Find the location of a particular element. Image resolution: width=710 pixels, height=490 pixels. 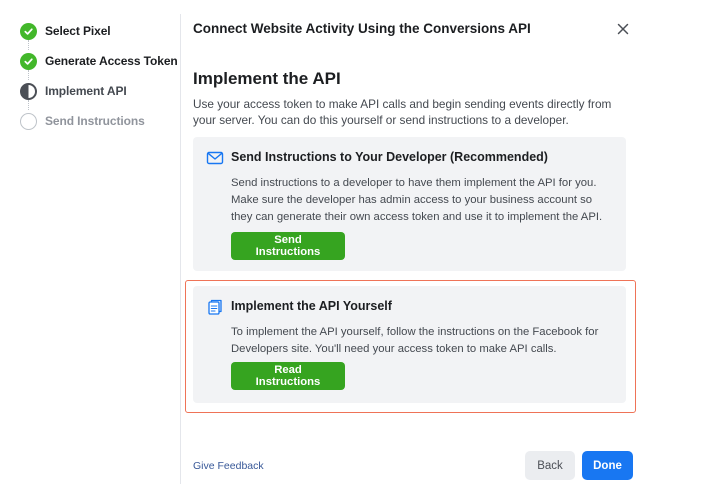

document-icon is located at coordinates (215, 307).